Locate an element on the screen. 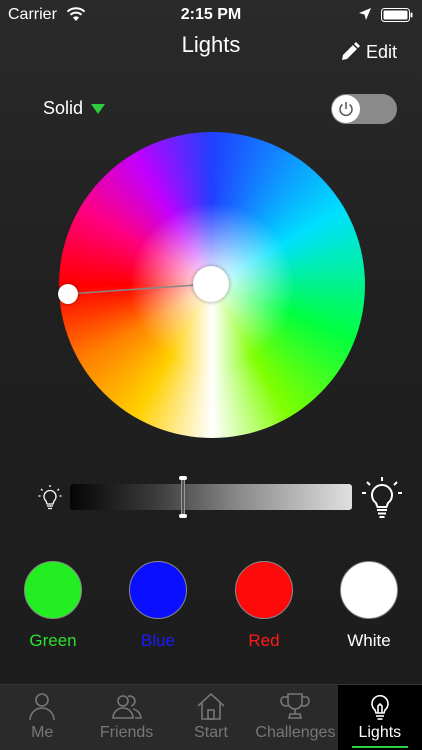 This screenshot has width=422, height=750. brightness-slider is located at coordinates (211, 497).